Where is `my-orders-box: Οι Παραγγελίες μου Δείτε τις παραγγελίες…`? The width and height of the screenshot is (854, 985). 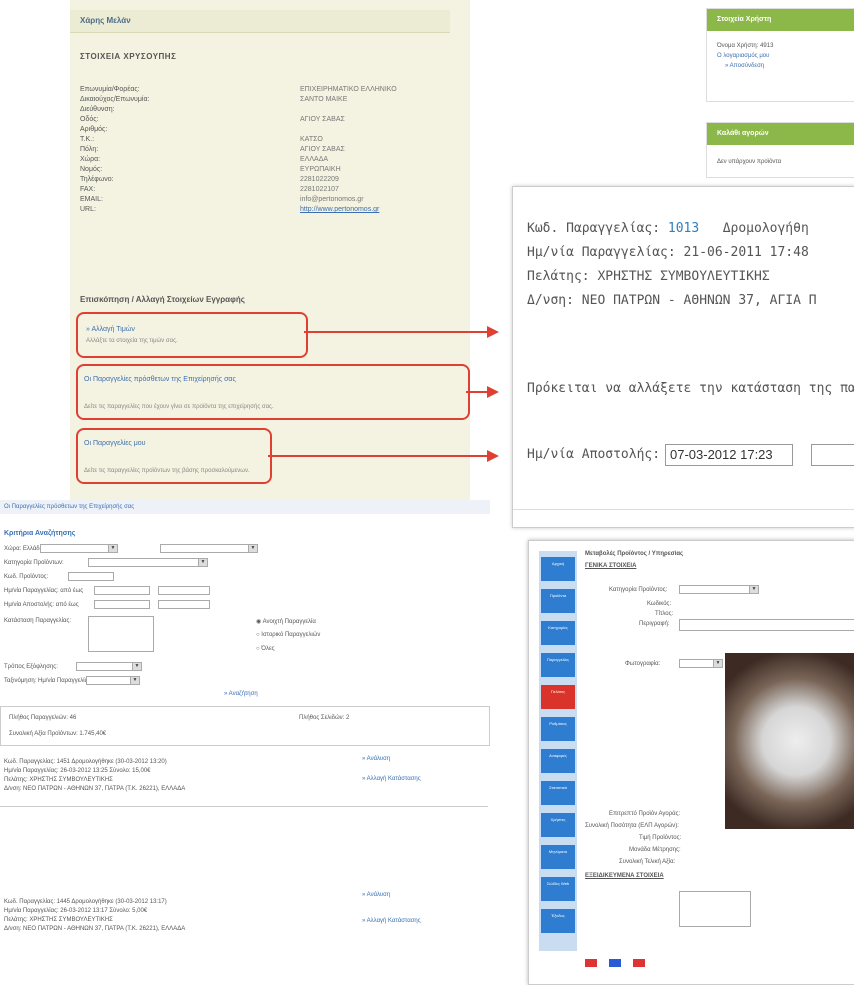 my-orders-box: Οι Παραγγελίες μου Δείτε τις παραγγελίες… is located at coordinates (174, 456).